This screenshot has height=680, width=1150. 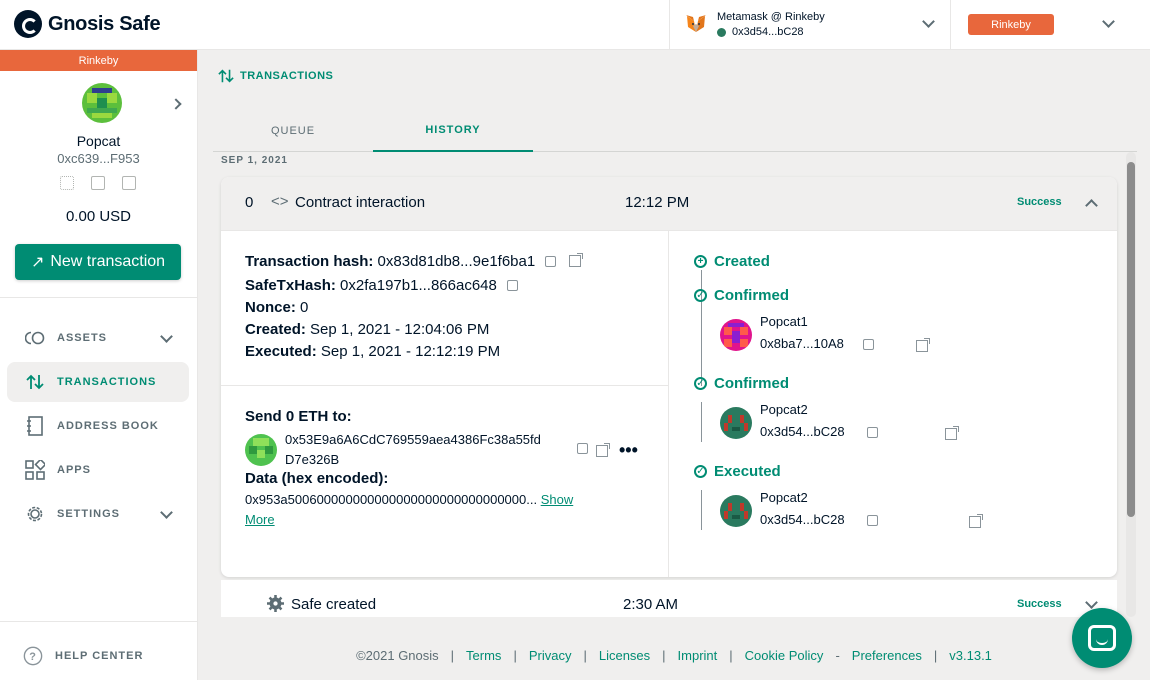 What do you see at coordinates (700, 261) in the screenshot?
I see `plus-circle-icon: +` at bounding box center [700, 261].